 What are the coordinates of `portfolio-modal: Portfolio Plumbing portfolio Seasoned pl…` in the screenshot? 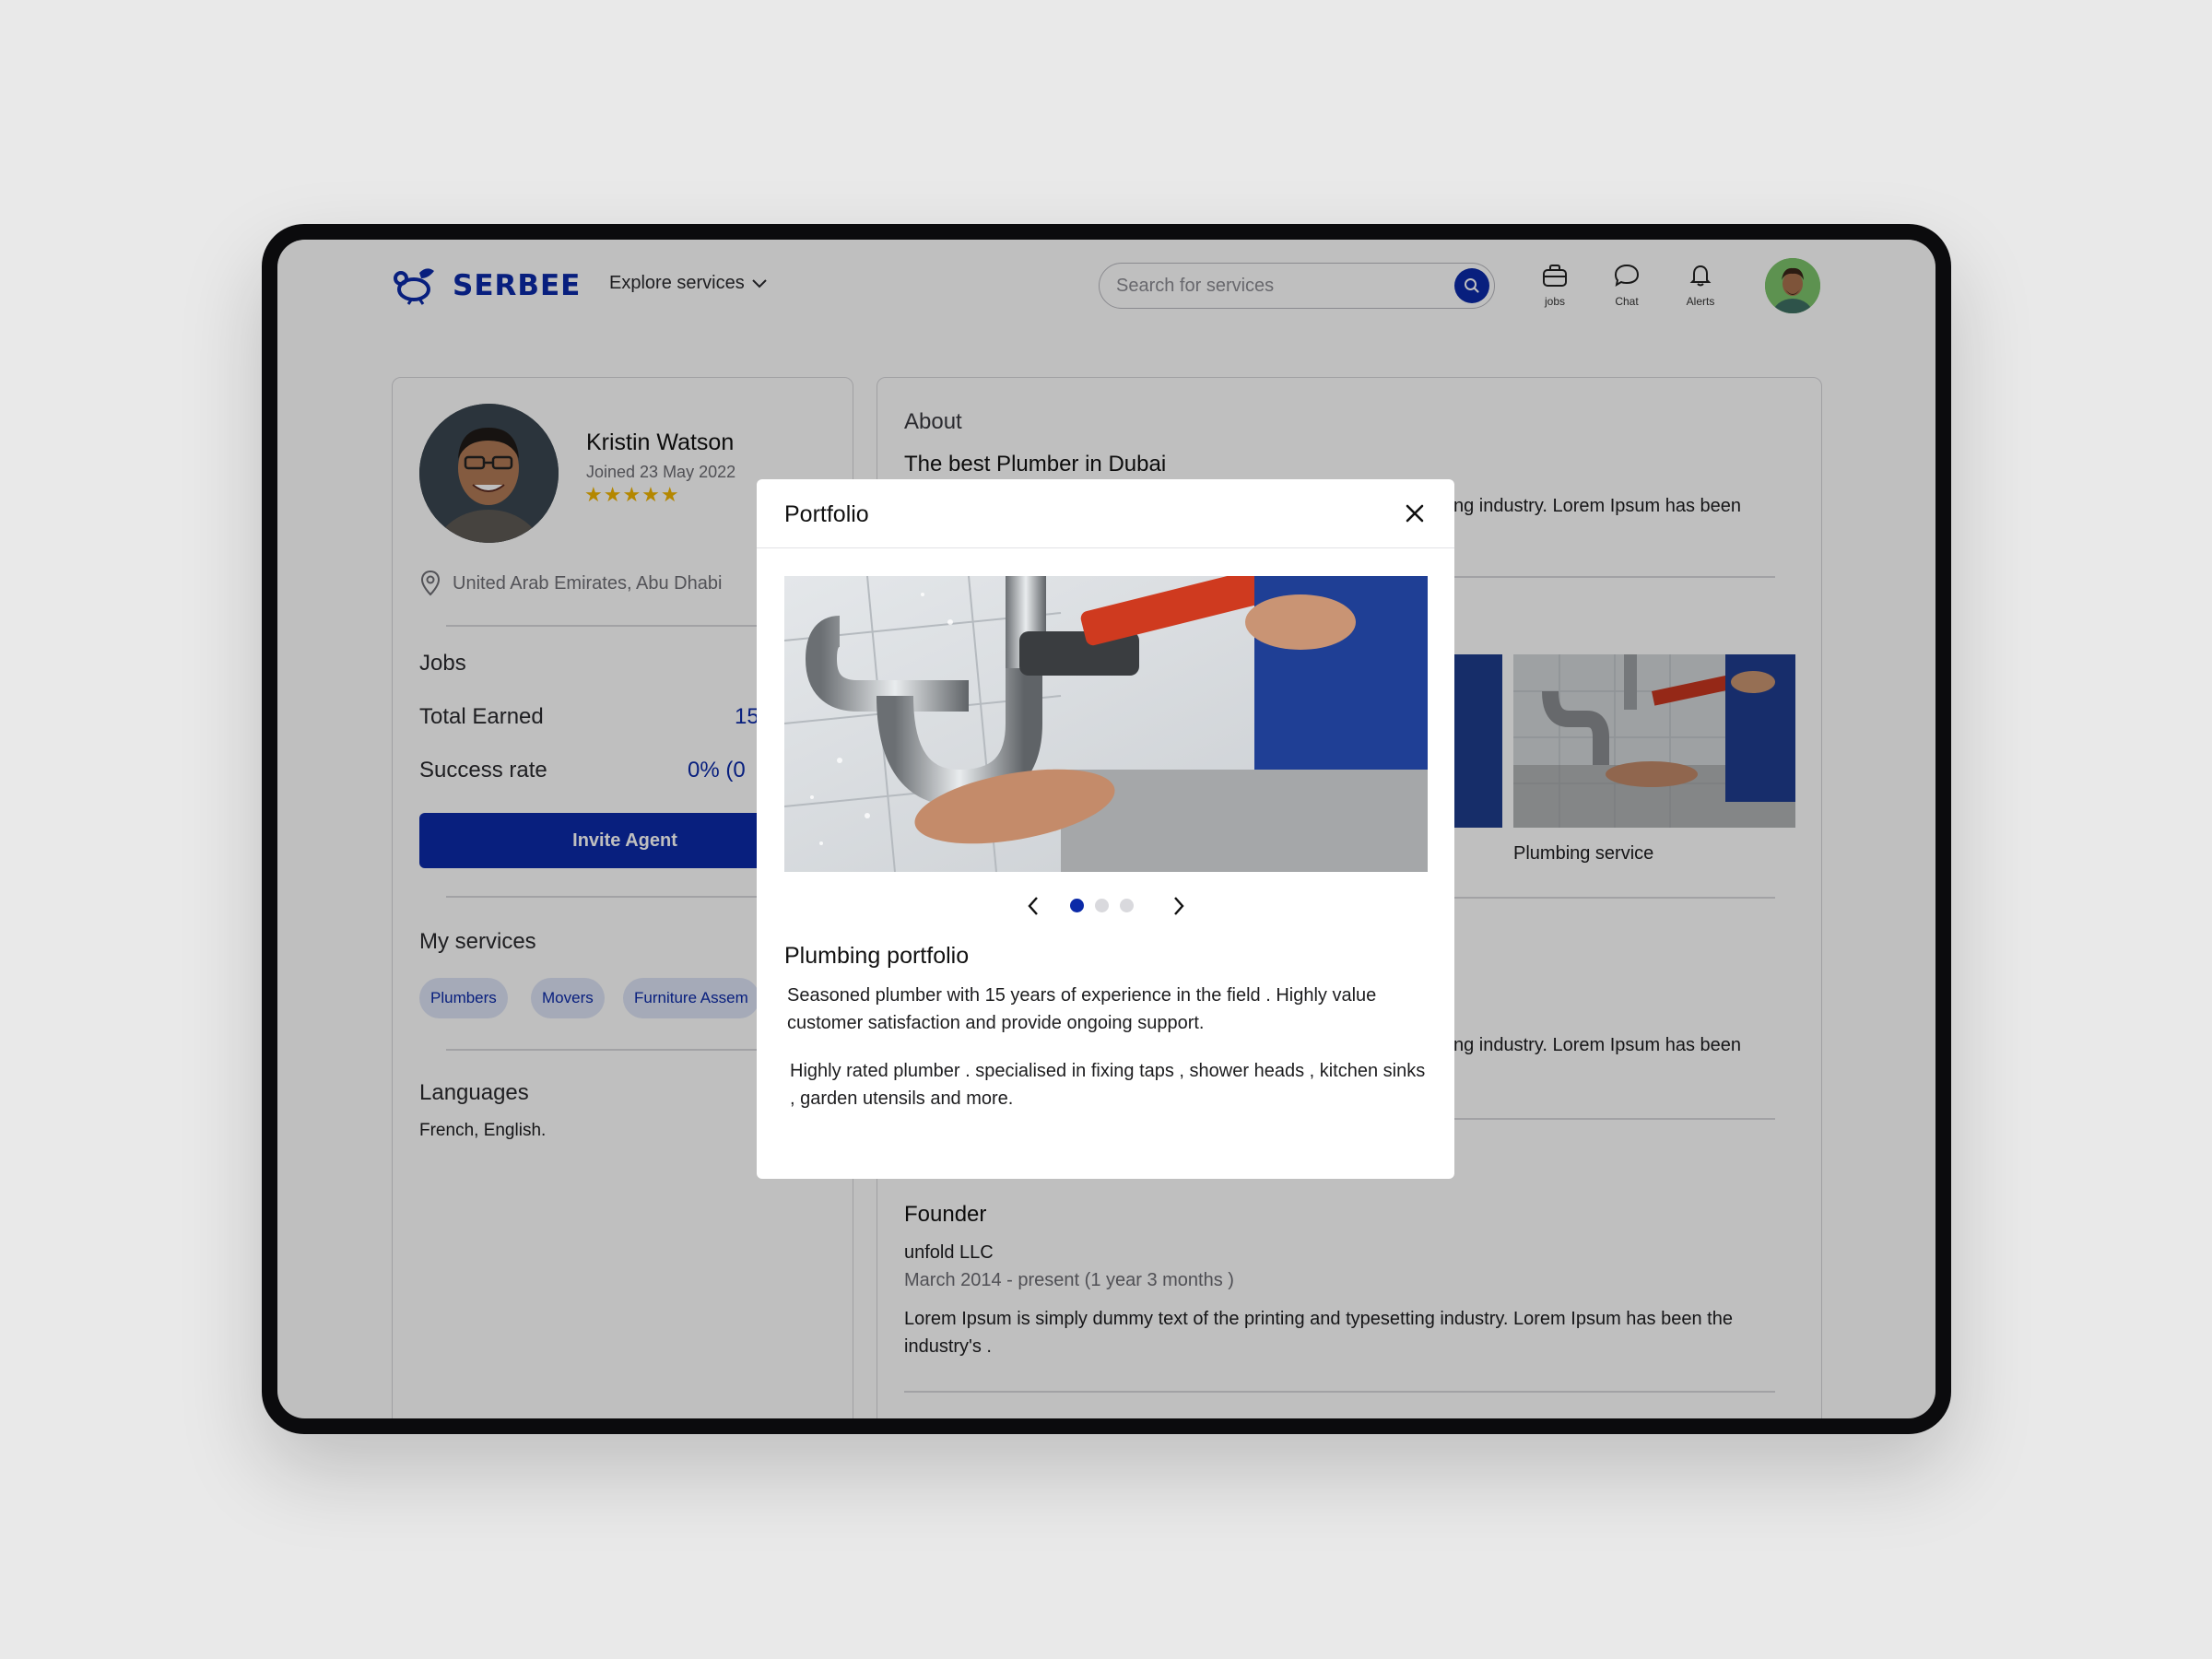 It's located at (1105, 829).